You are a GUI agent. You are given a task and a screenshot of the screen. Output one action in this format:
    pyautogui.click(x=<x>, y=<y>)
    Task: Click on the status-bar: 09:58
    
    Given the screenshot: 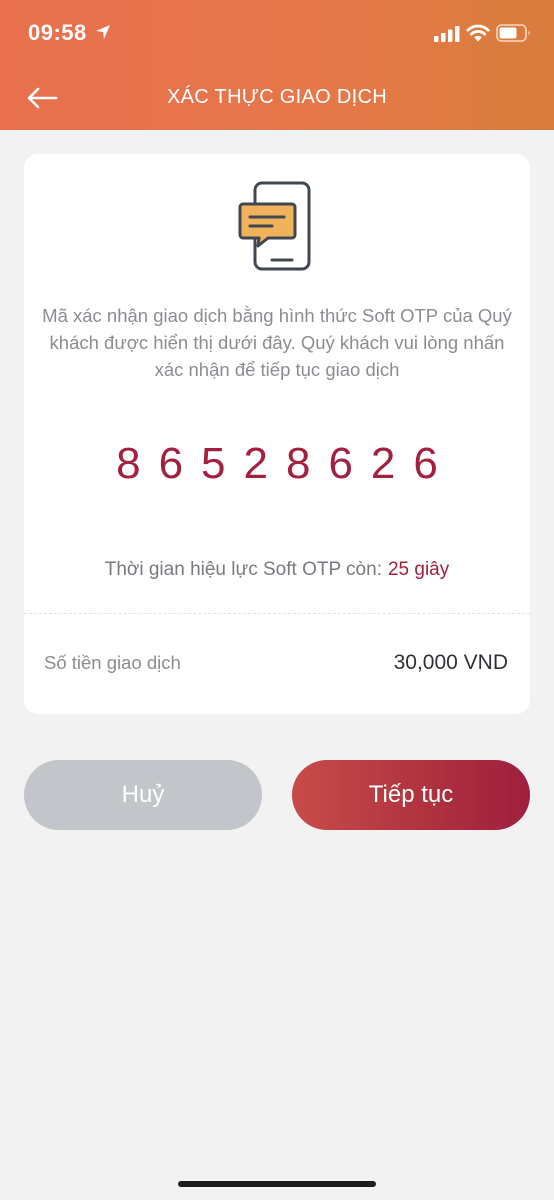 What is the action you would take?
    pyautogui.click(x=277, y=33)
    